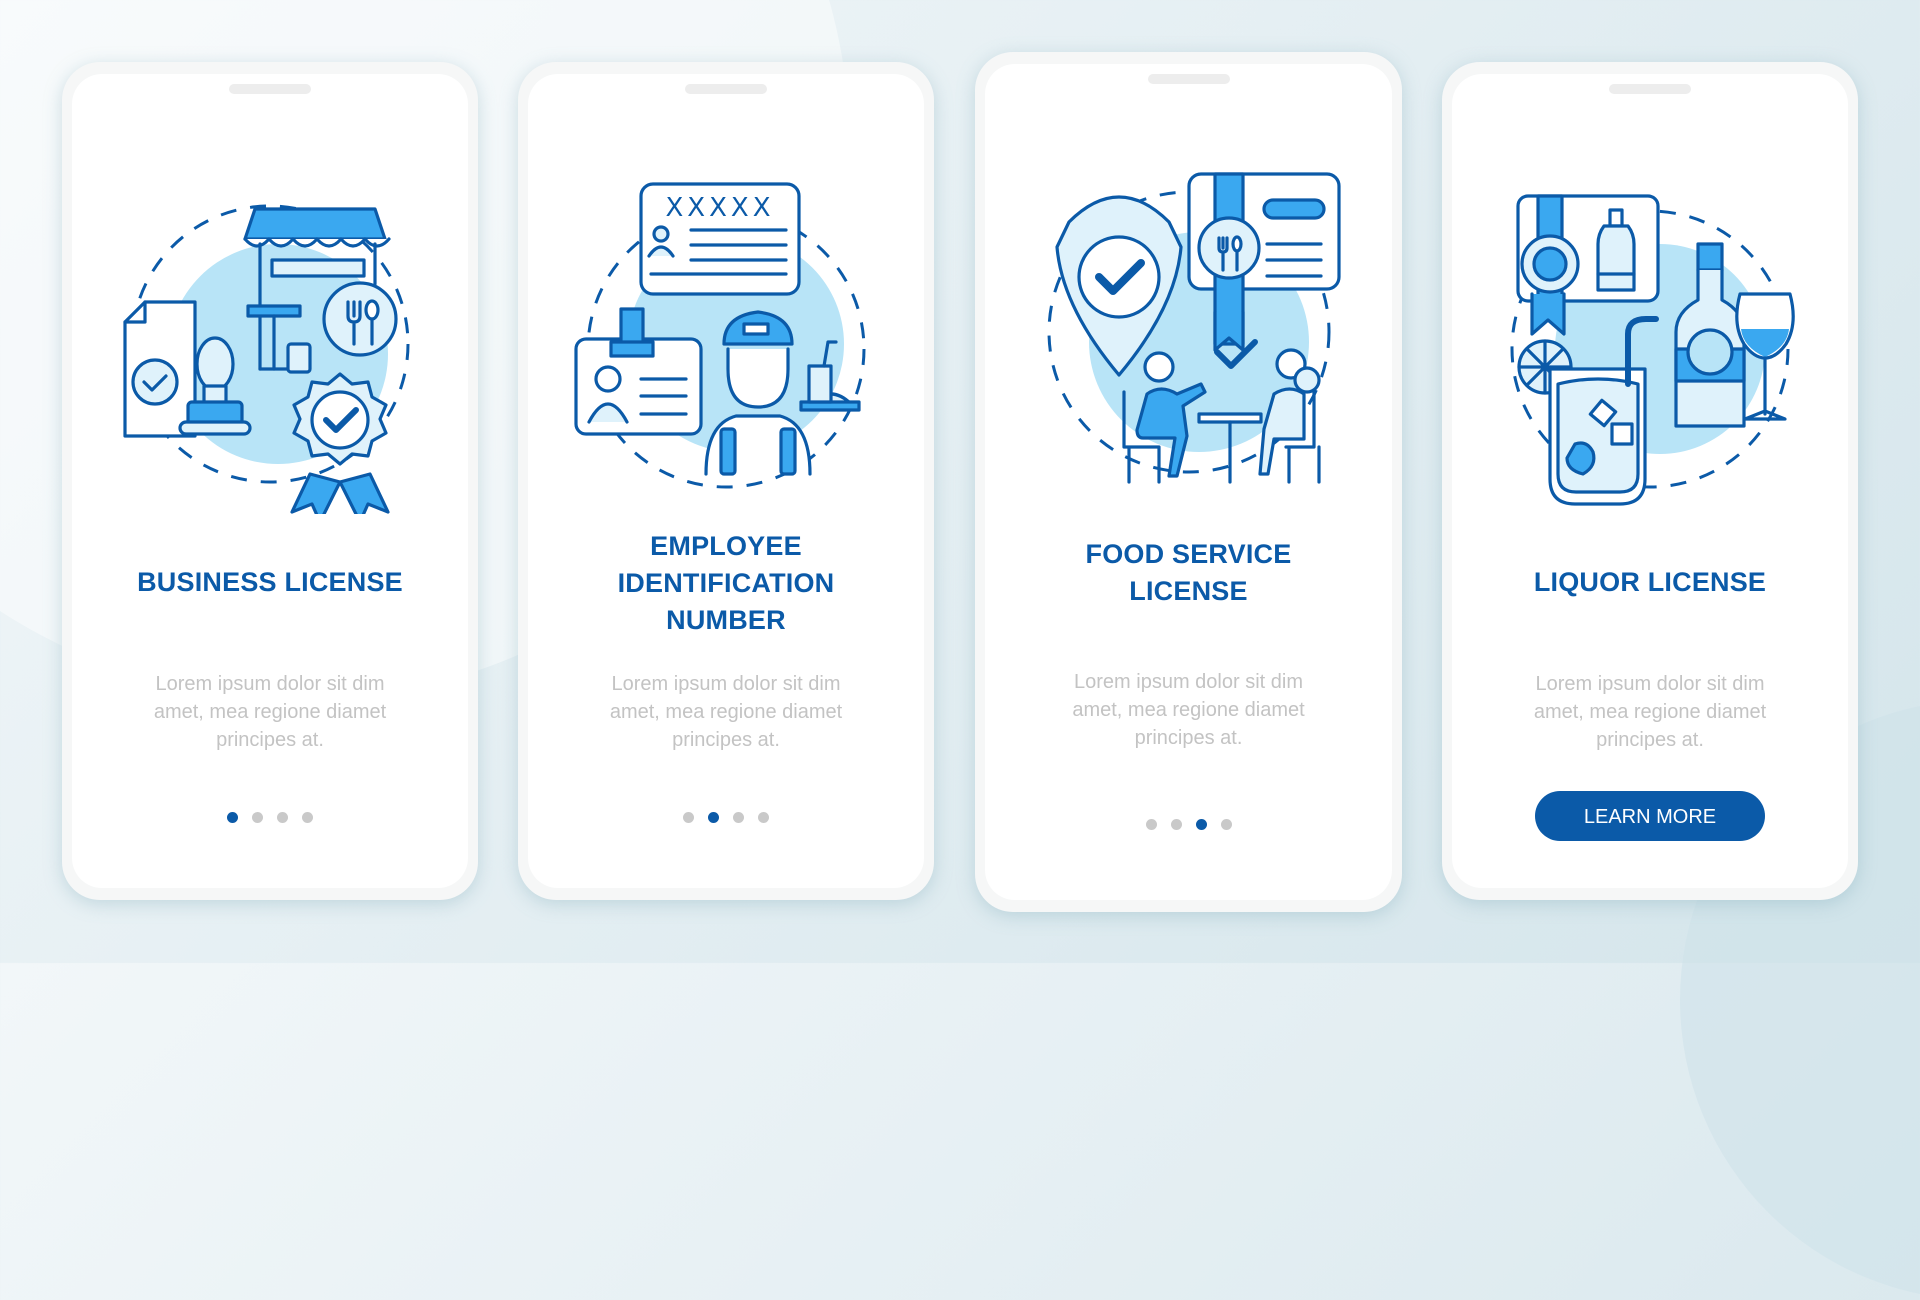 The height and width of the screenshot is (1300, 1920). I want to click on learn-more-button: LEARN MORE, so click(1650, 816).